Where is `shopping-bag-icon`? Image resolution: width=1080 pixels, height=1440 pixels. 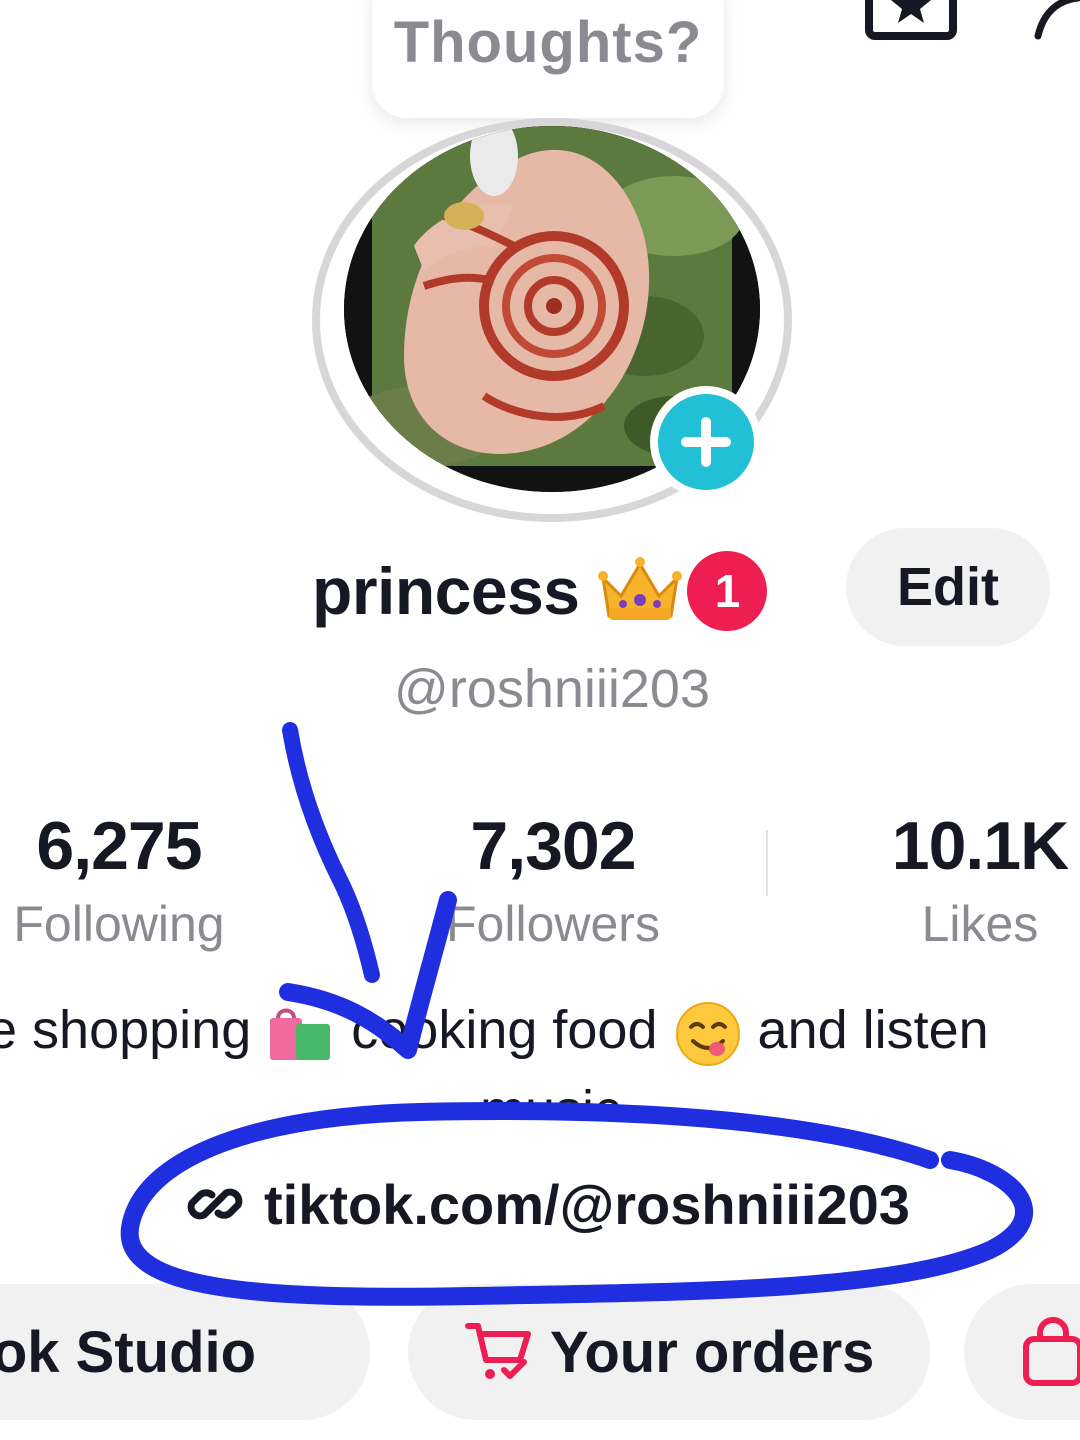 shopping-bag-icon is located at coordinates (1051, 1351).